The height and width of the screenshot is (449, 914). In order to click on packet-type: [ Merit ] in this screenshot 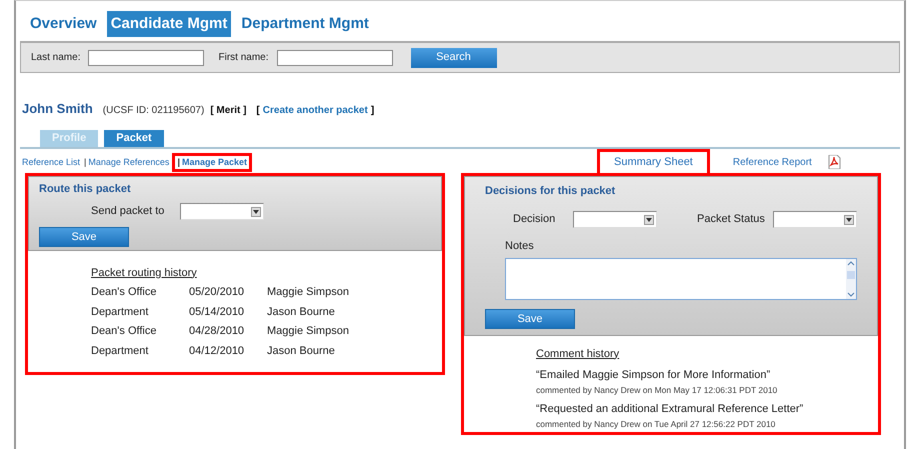, I will do `click(228, 111)`.